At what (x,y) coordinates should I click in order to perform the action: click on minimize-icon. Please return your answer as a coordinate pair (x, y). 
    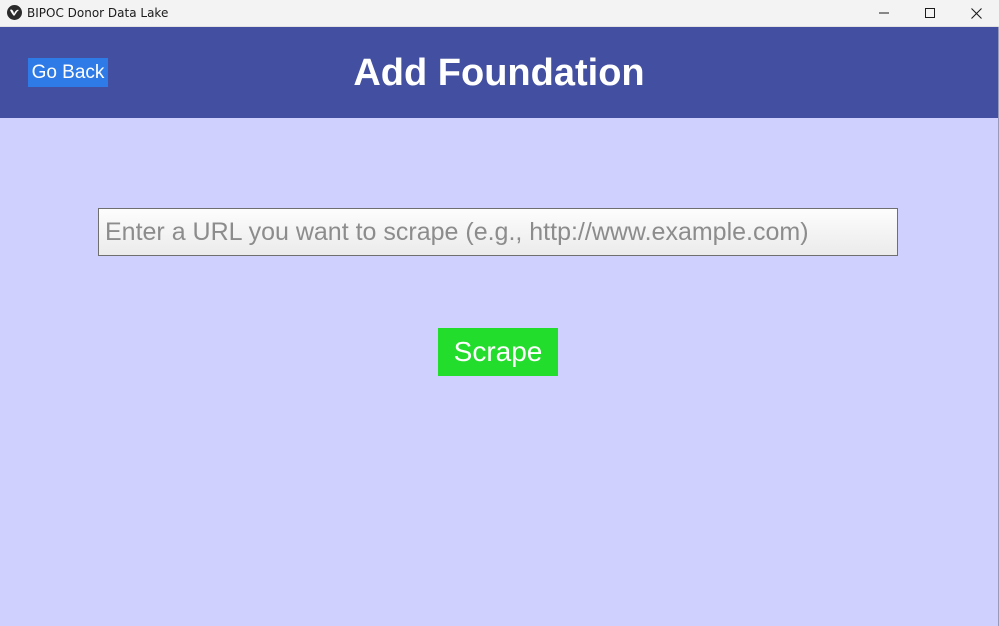
    Looking at the image, I should click on (884, 13).